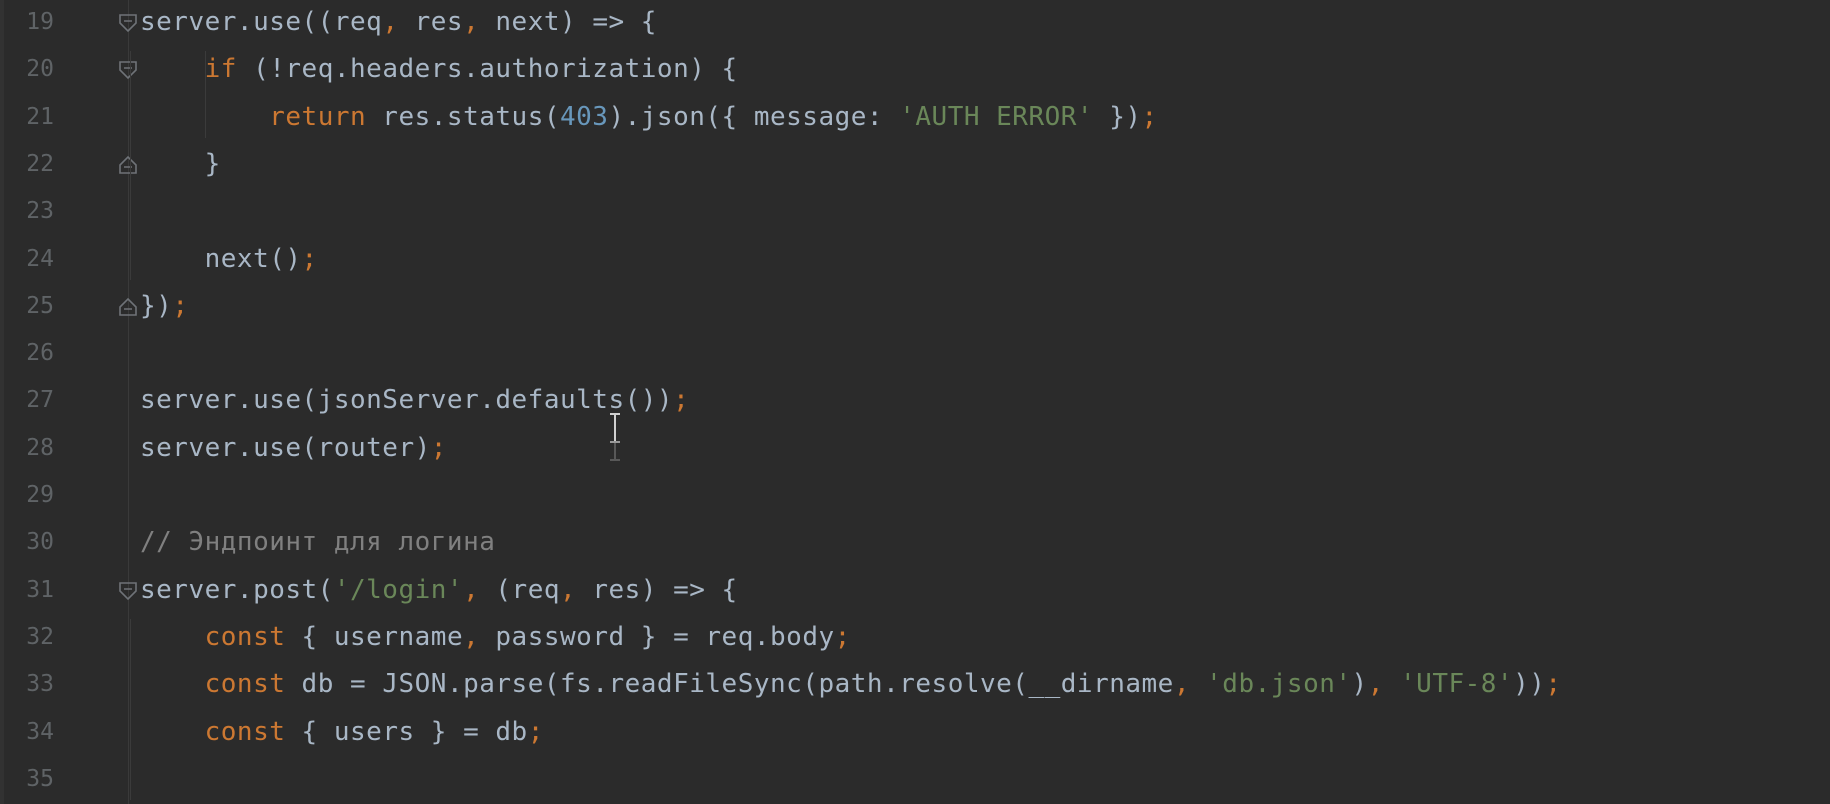  What do you see at coordinates (40, 400) in the screenshot?
I see `line-number: 27` at bounding box center [40, 400].